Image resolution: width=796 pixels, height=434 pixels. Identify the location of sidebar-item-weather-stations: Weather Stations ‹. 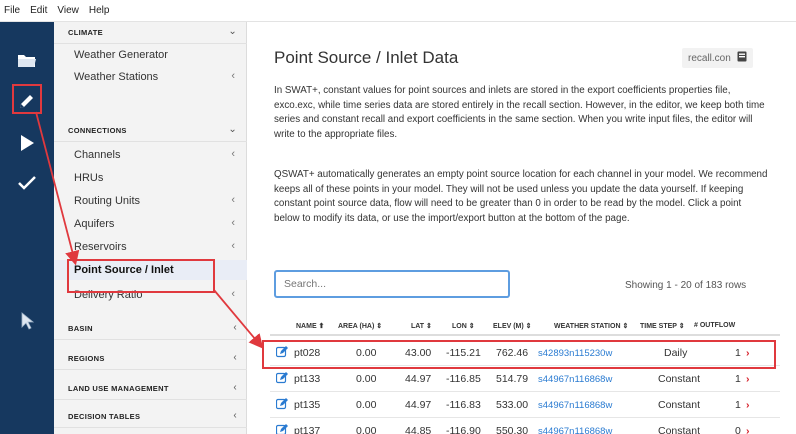
(150, 77).